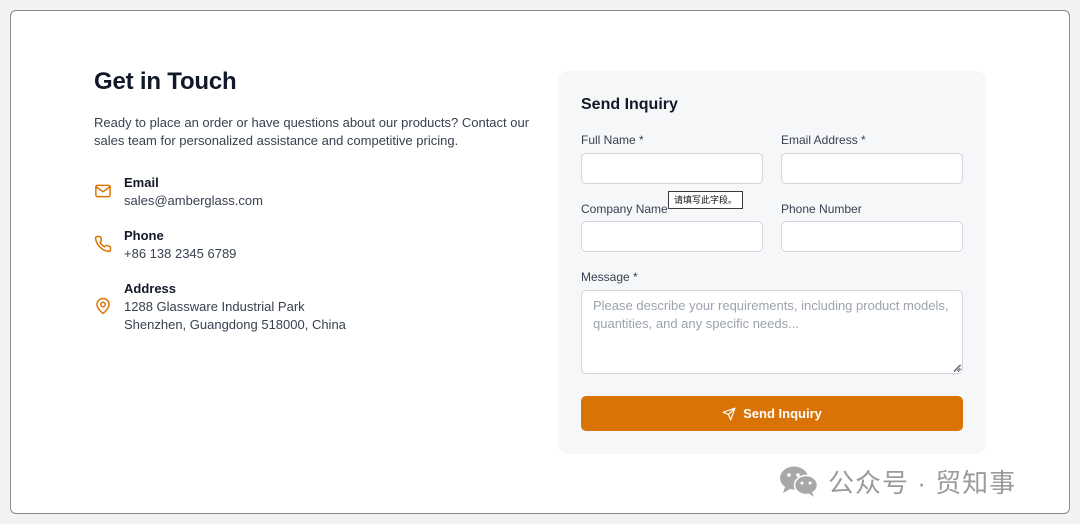 The width and height of the screenshot is (1080, 524). I want to click on mail-icon, so click(103, 191).